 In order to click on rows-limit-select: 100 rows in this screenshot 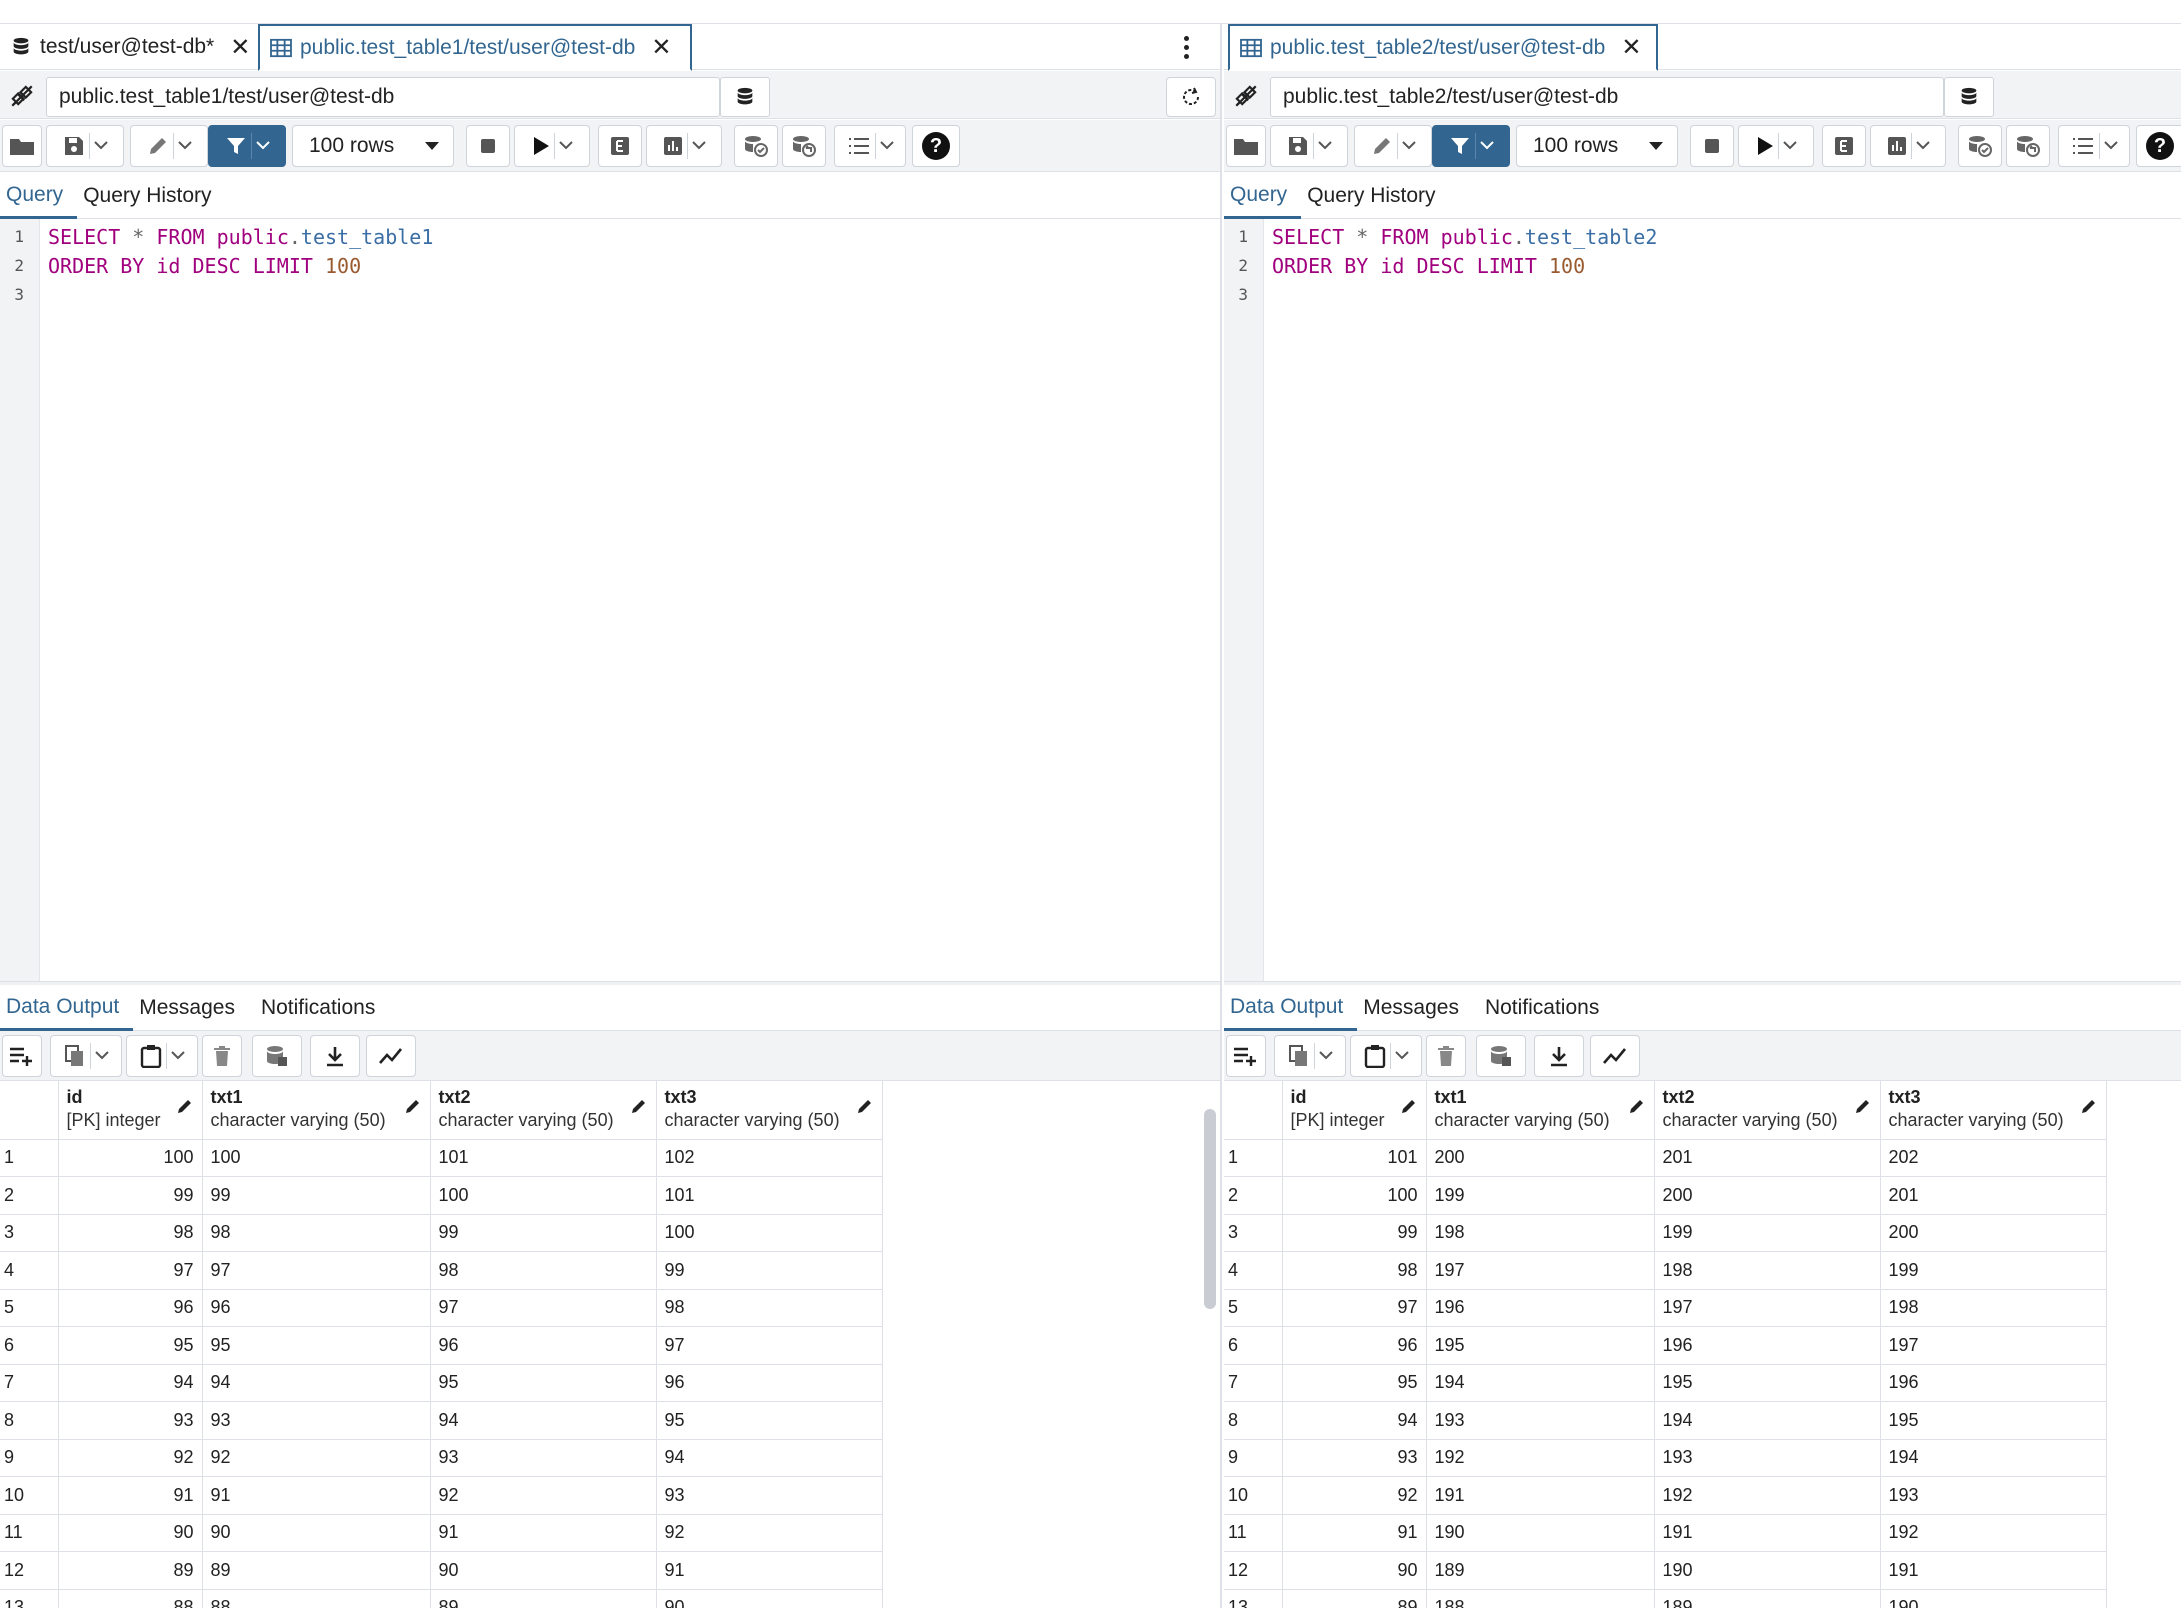, I will do `click(373, 146)`.